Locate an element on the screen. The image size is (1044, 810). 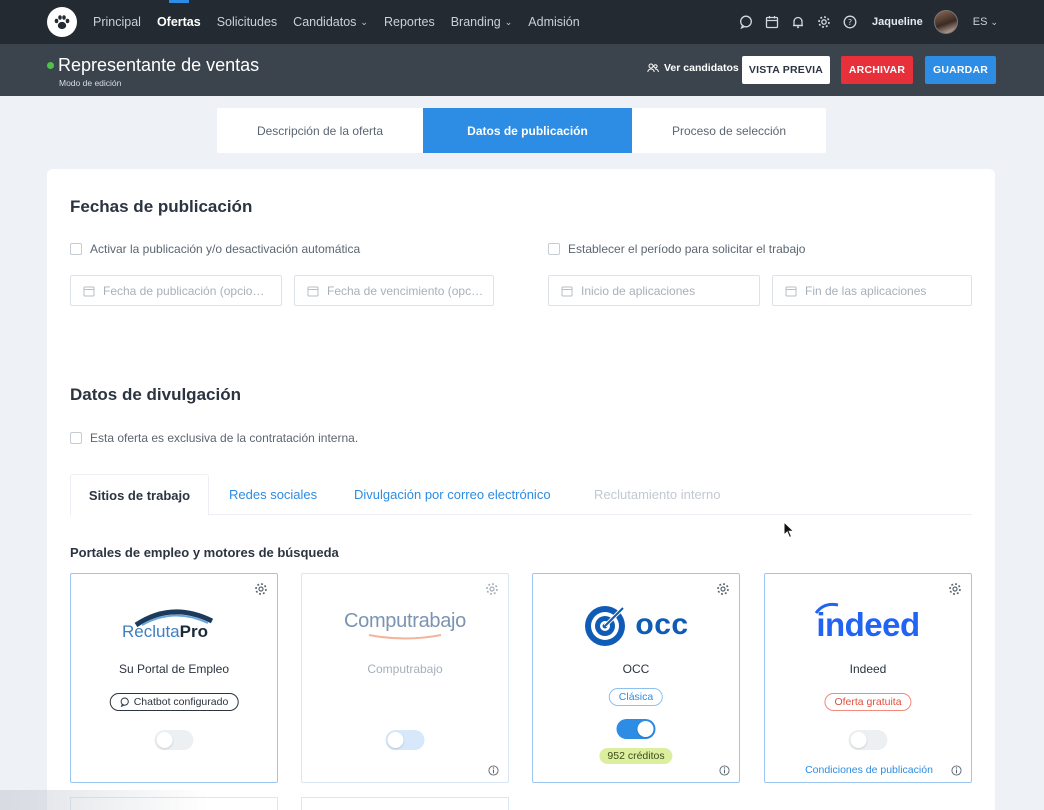
bell-icon is located at coordinates (797, 22).